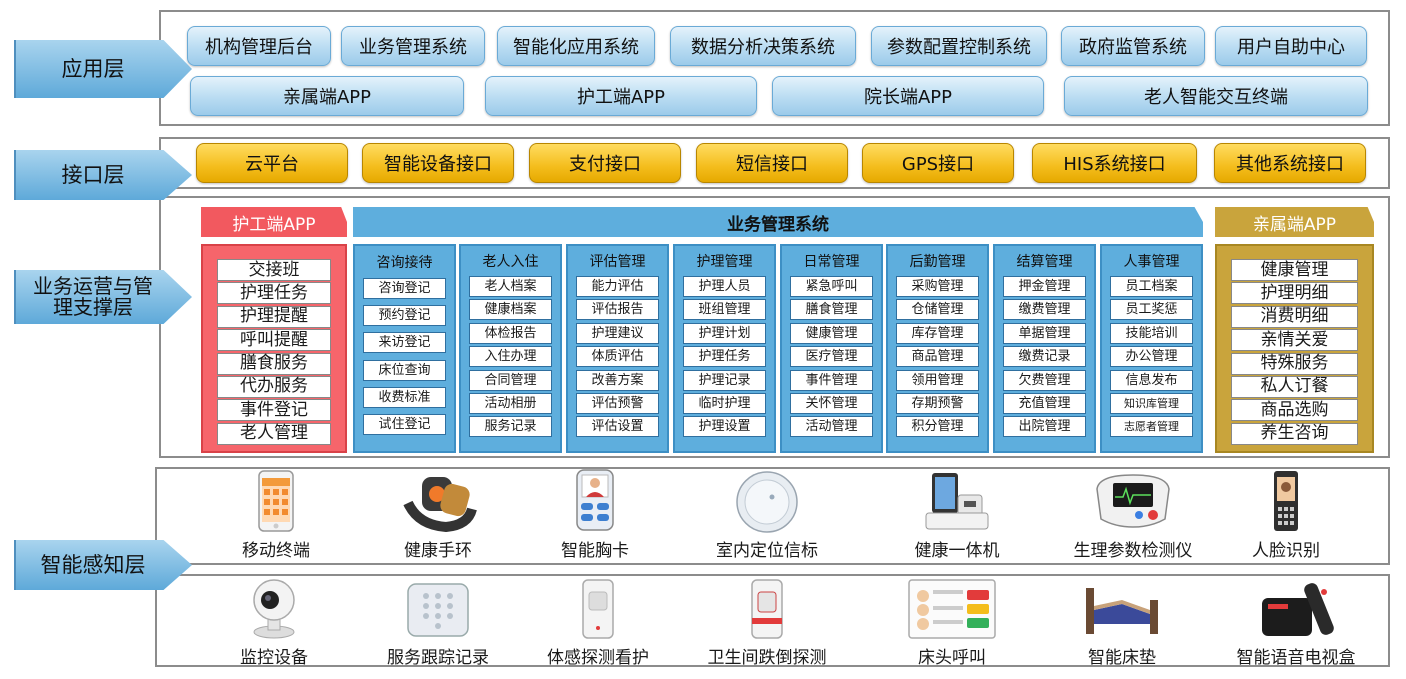 The width and height of the screenshot is (1406, 679). What do you see at coordinates (274, 386) in the screenshot?
I see `caregiver-item: 代办服务` at bounding box center [274, 386].